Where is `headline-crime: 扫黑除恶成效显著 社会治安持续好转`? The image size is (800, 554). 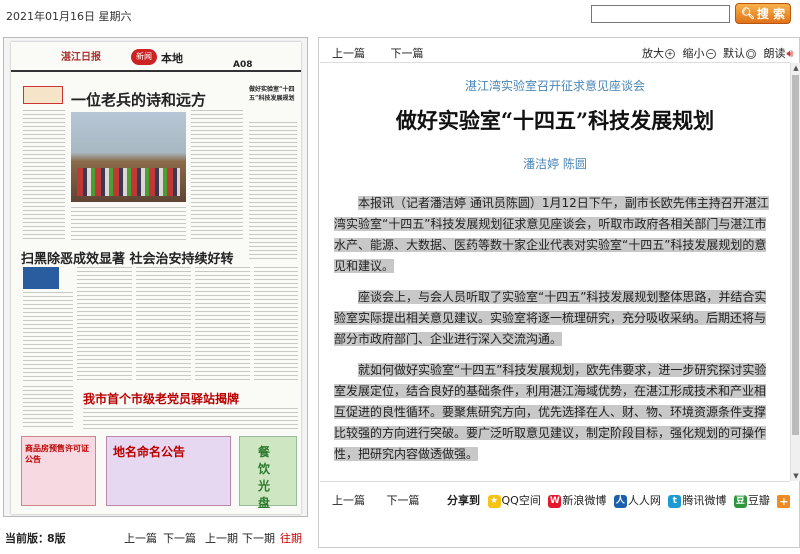 headline-crime: 扫黑除恶成效显著 社会治安持续好转 is located at coordinates (127, 259).